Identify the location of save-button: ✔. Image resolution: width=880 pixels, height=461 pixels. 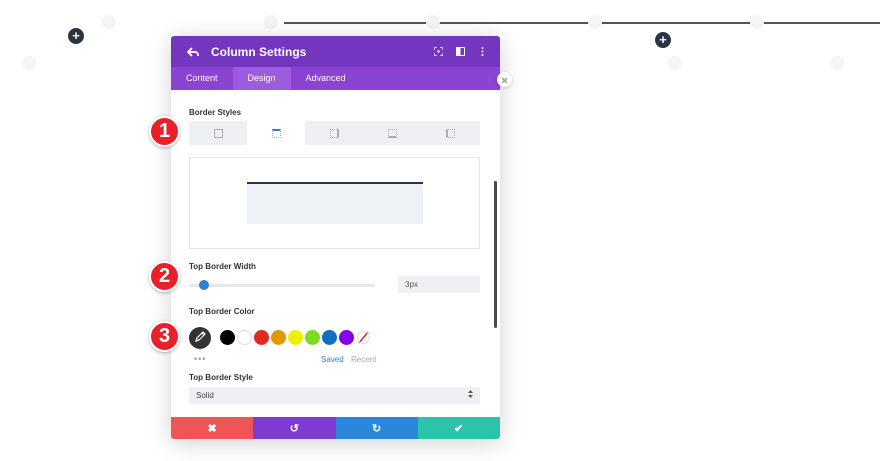
(458, 428).